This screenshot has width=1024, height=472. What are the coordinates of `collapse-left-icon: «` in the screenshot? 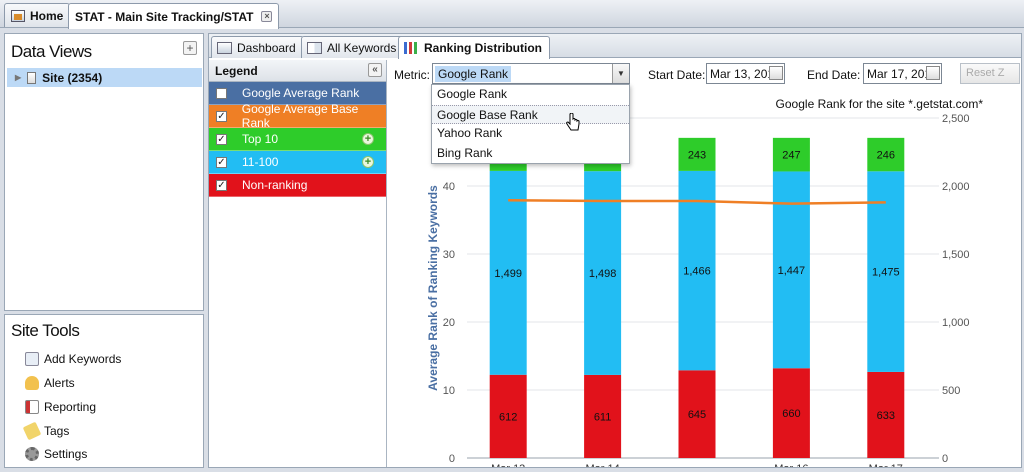 It's located at (375, 70).